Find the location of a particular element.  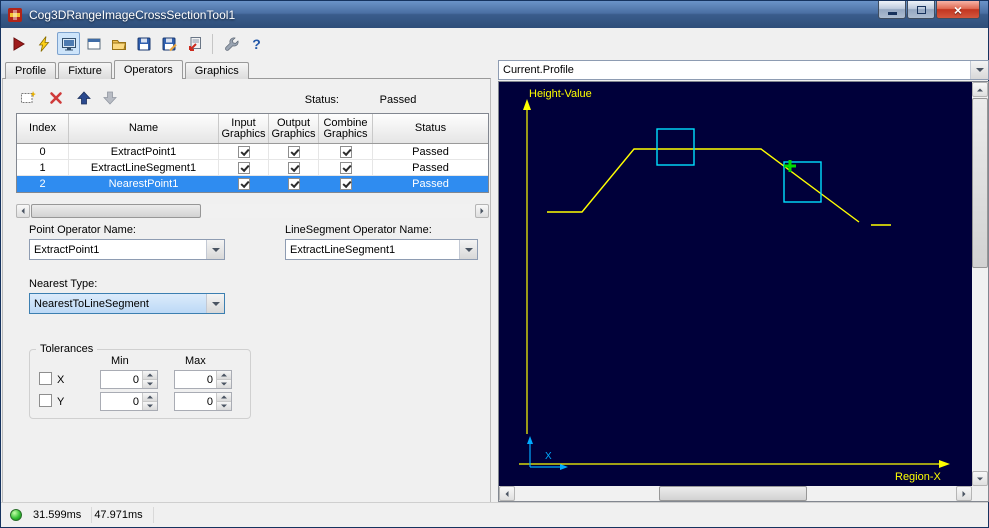

run-button is located at coordinates (18, 43).